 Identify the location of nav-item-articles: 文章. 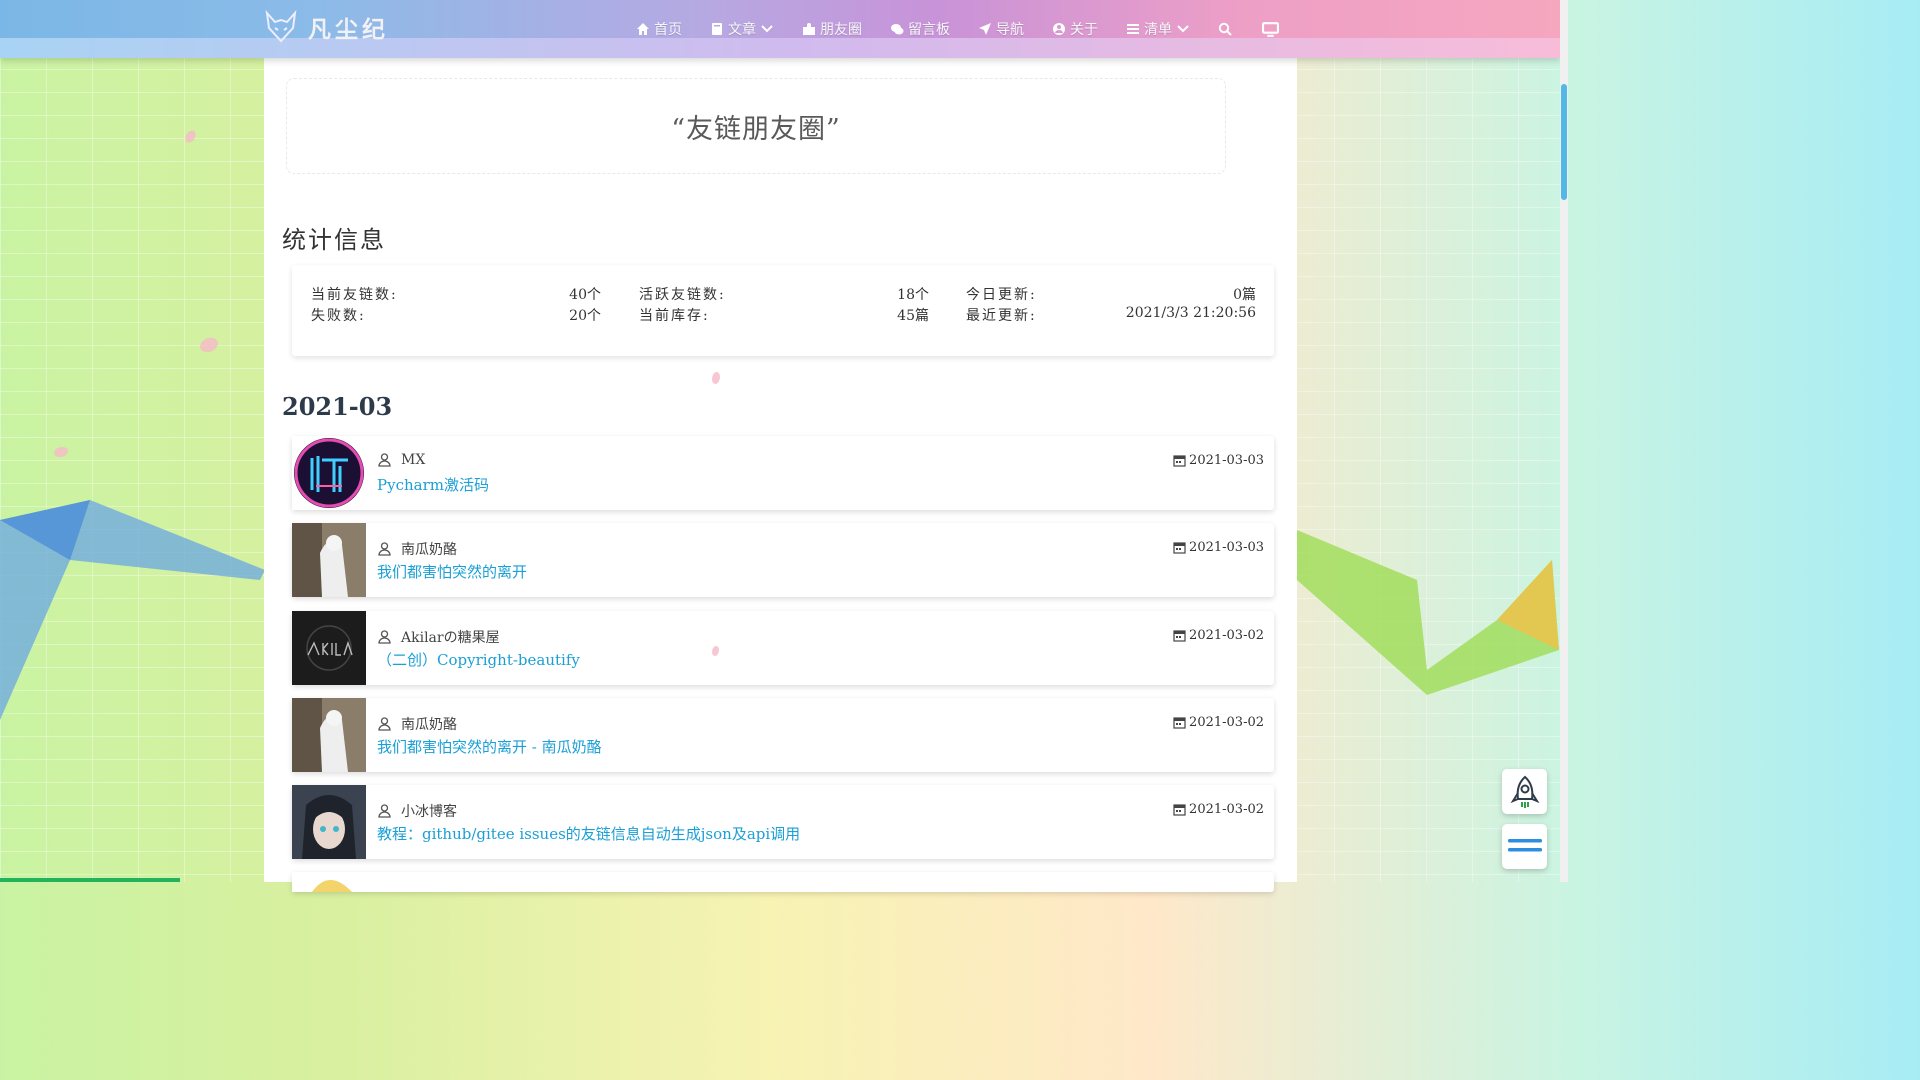
(742, 29).